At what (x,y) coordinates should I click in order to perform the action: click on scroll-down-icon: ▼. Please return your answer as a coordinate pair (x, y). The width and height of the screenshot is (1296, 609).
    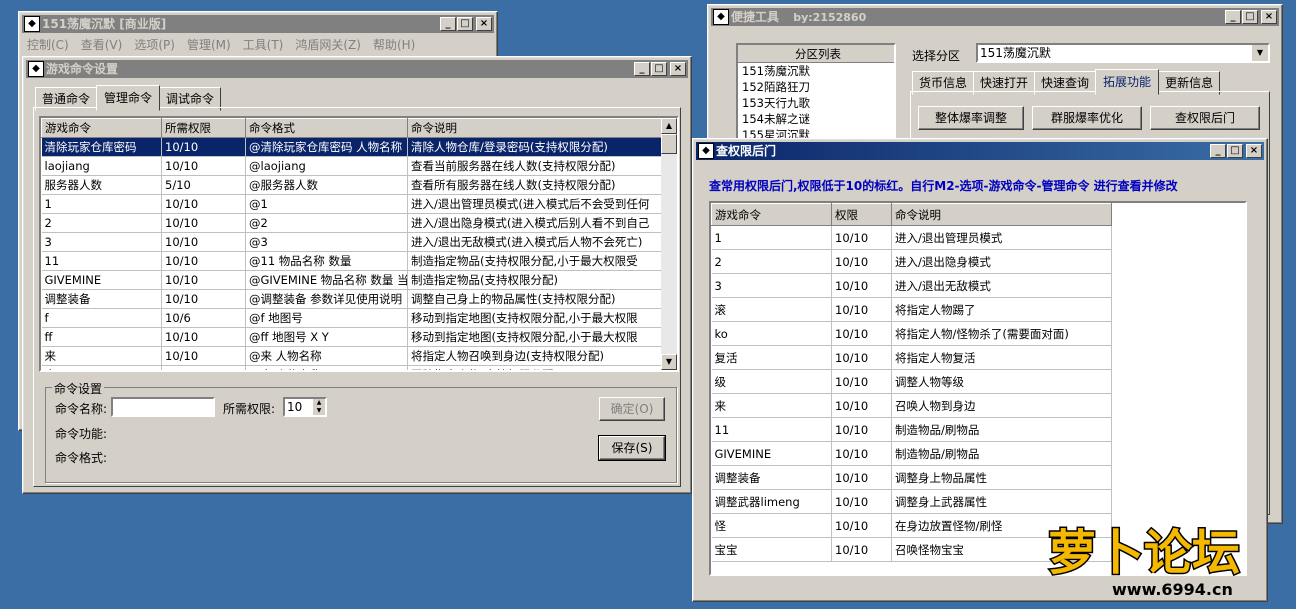
    Looking at the image, I should click on (669, 362).